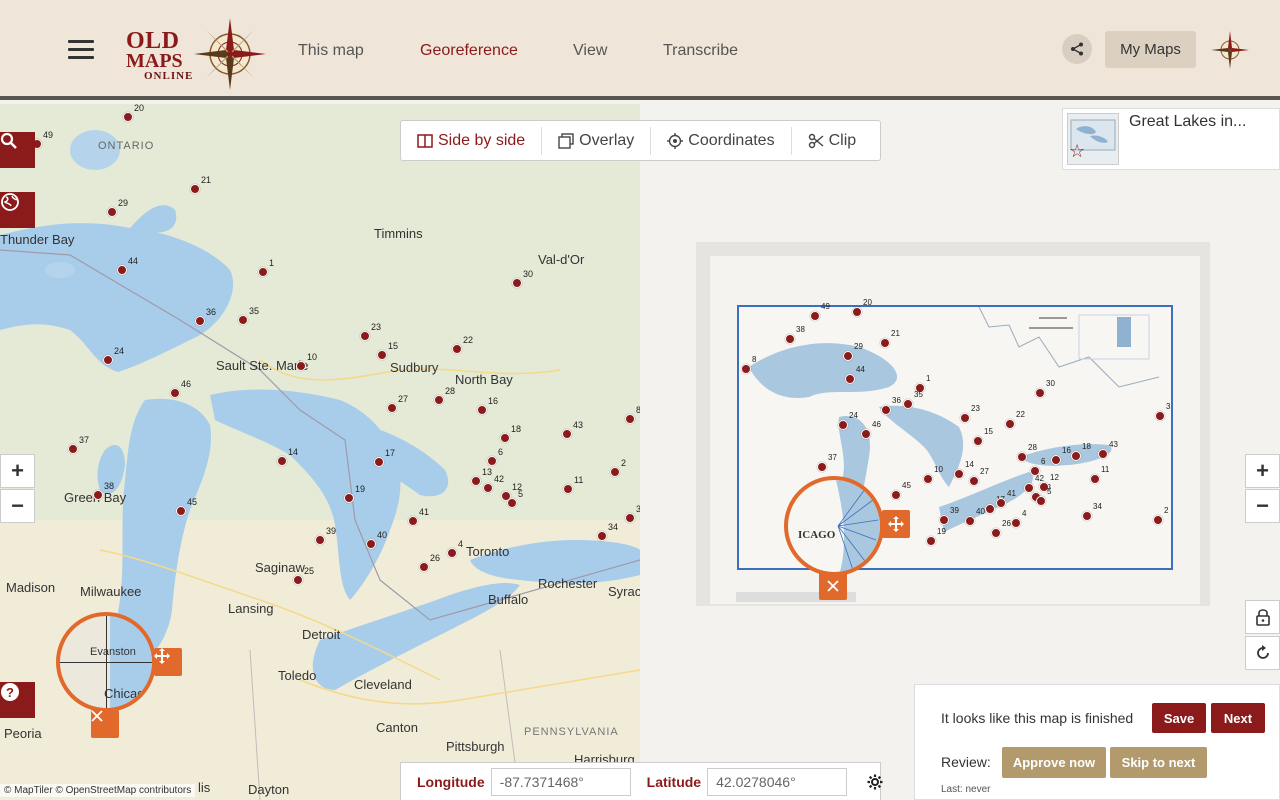 This screenshot has height=800, width=1280. Describe the element at coordinates (700, 51) in the screenshot. I see `nav-transcribe: Transcribe` at that location.